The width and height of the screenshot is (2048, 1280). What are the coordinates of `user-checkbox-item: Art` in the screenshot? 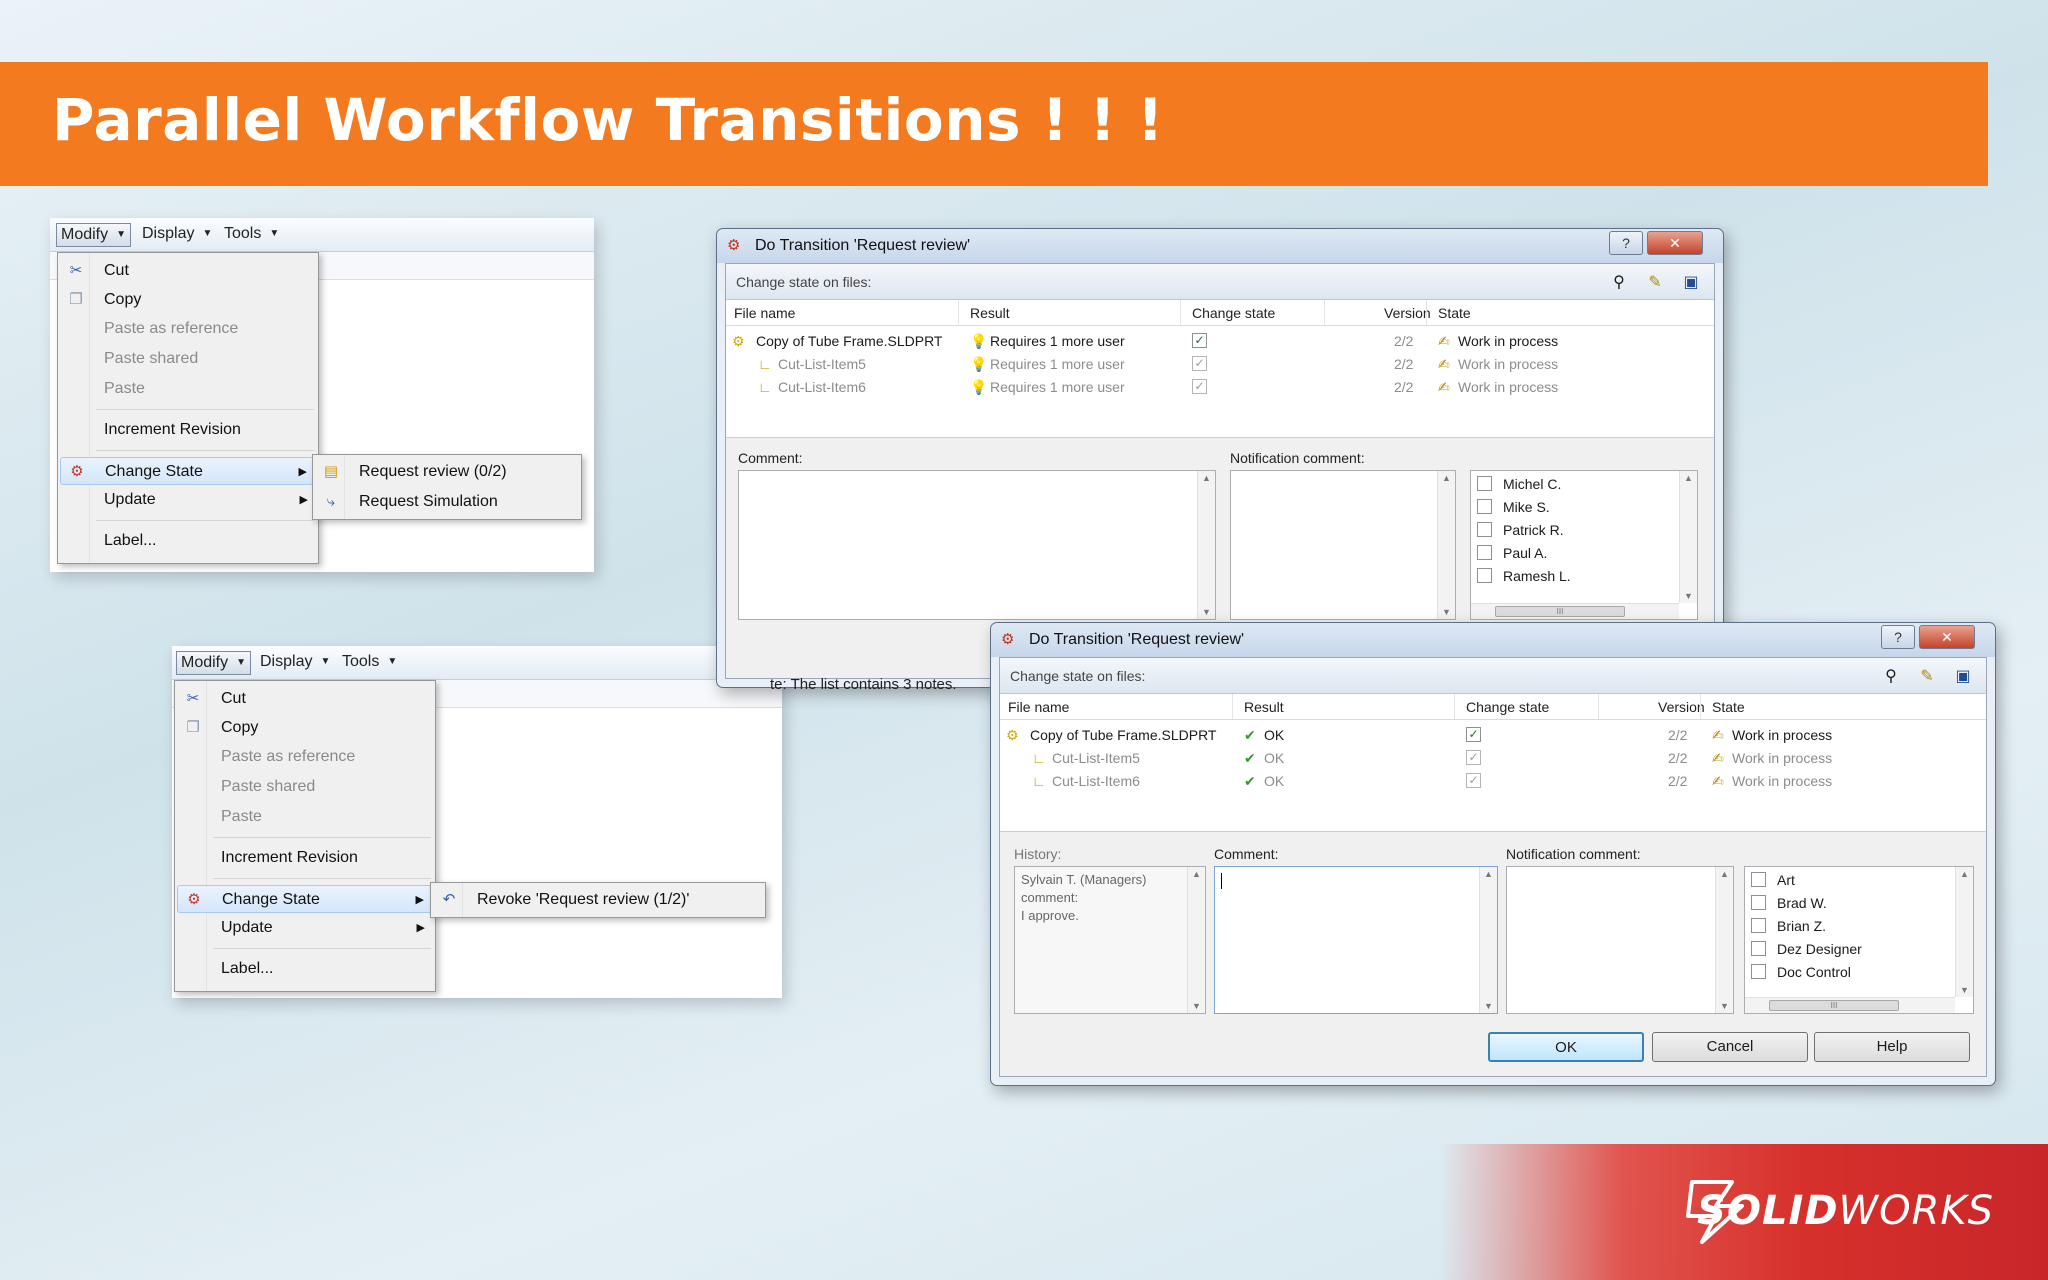 It's located at (1773, 880).